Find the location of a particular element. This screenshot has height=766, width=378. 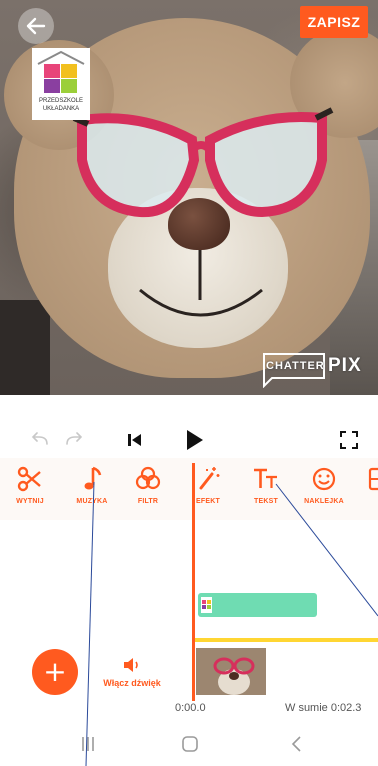

play-button is located at coordinates (194, 440).